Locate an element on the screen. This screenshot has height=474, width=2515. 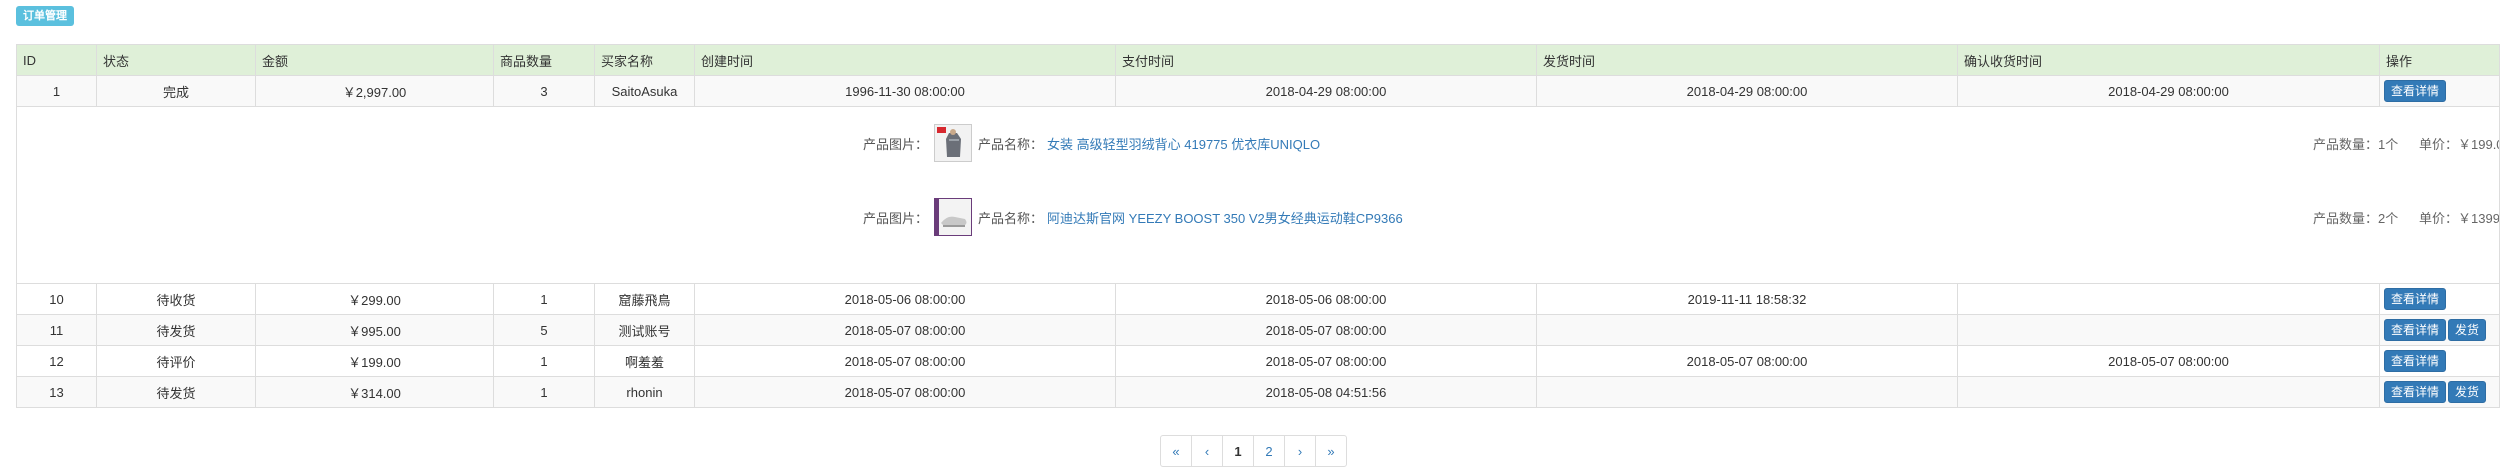
cell-buyer: SaitoAsuka is located at coordinates (644, 91).